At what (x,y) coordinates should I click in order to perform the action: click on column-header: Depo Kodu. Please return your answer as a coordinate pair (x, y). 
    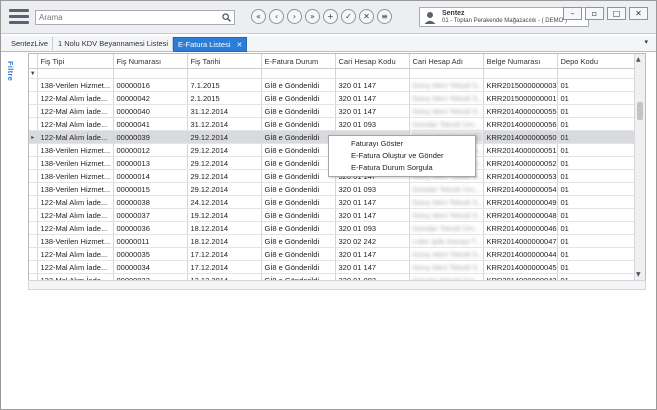
    Looking at the image, I should click on (601, 61).